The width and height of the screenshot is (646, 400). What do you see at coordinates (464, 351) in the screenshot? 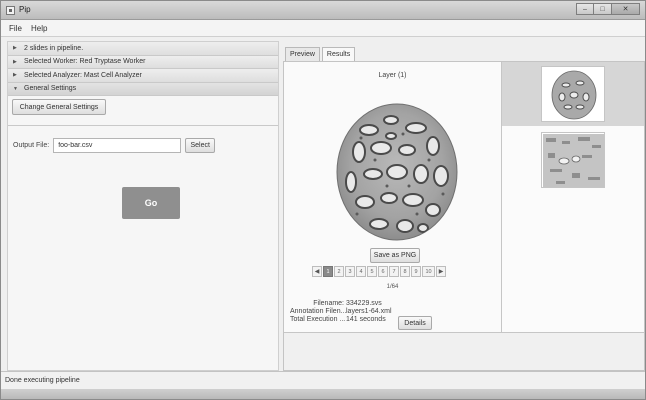
I see `results-lower-area` at bounding box center [464, 351].